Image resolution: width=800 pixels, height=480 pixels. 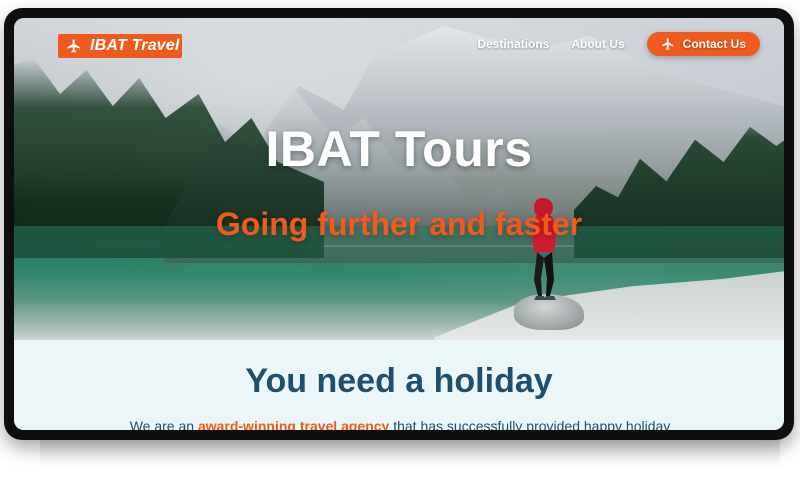 I want to click on brand-logo: IBAT Travel, so click(x=120, y=46).